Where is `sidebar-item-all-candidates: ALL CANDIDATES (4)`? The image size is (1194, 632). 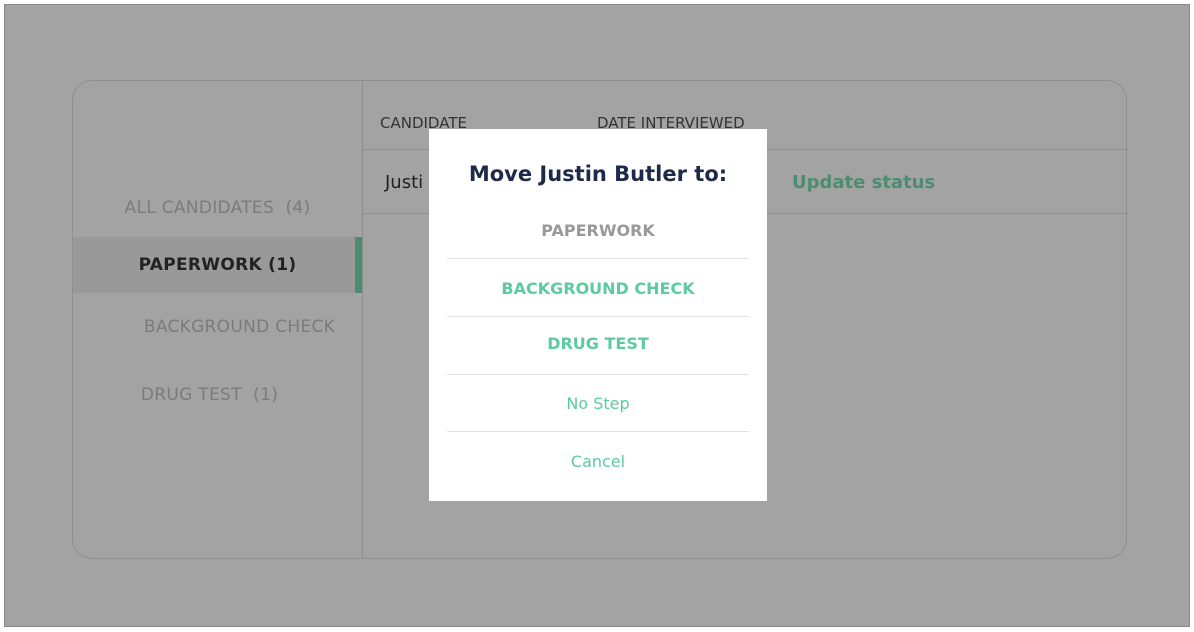
sidebar-item-all-candidates: ALL CANDIDATES (4) is located at coordinates (217, 208).